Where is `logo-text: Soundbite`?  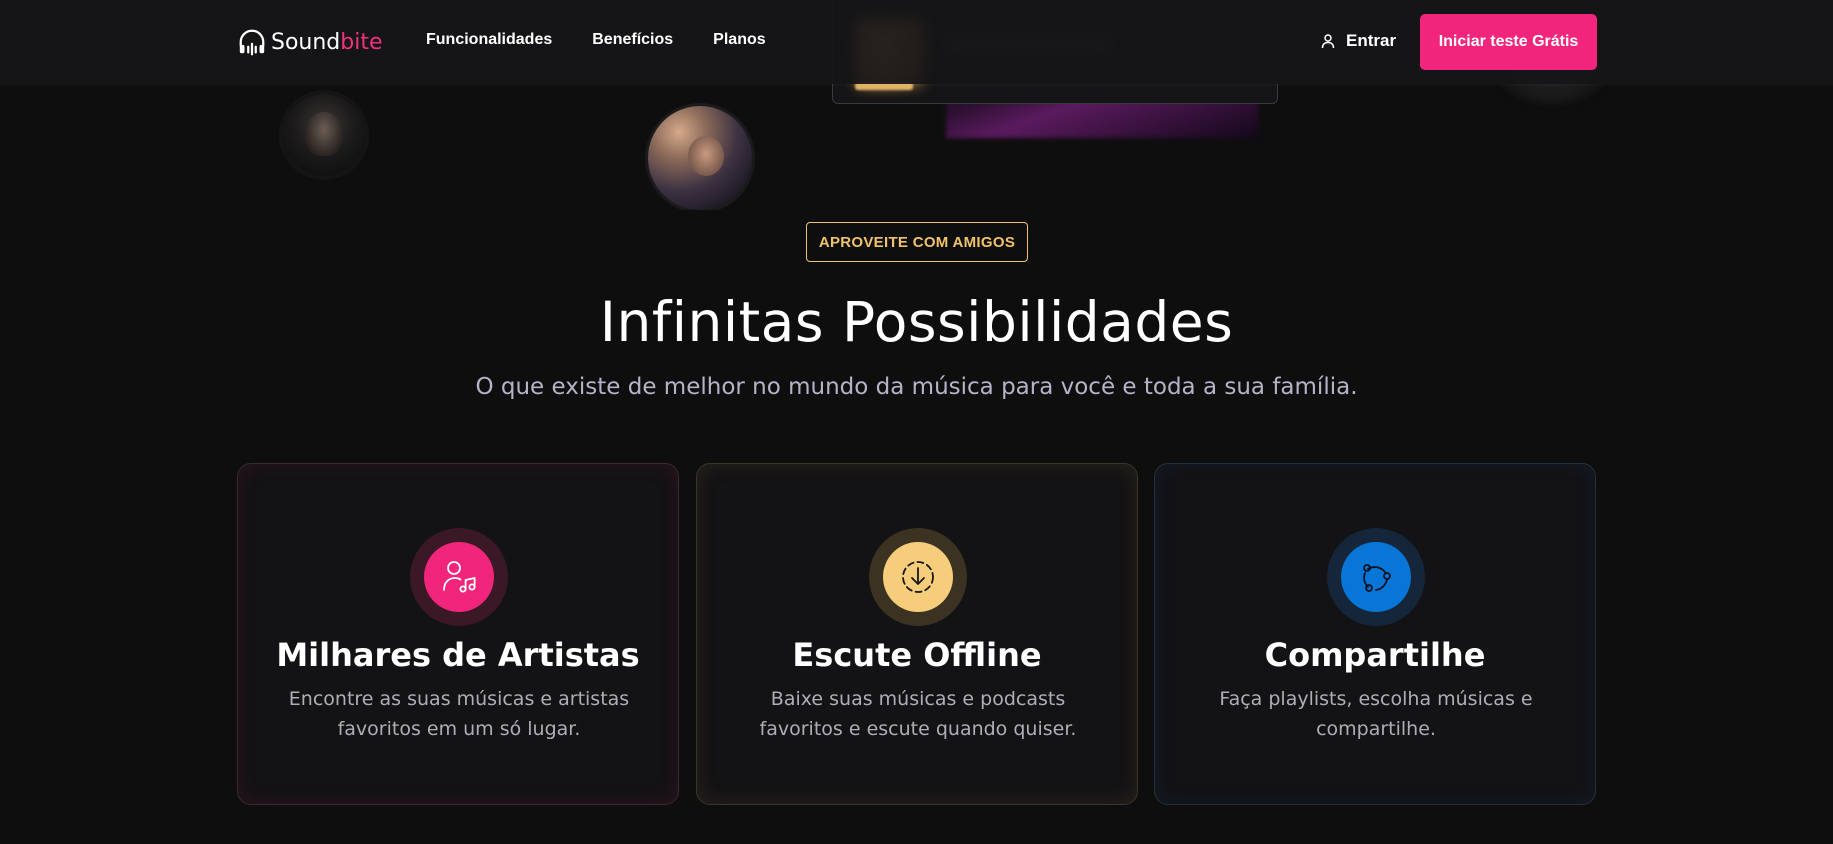
logo-text: Soundbite is located at coordinates (327, 42).